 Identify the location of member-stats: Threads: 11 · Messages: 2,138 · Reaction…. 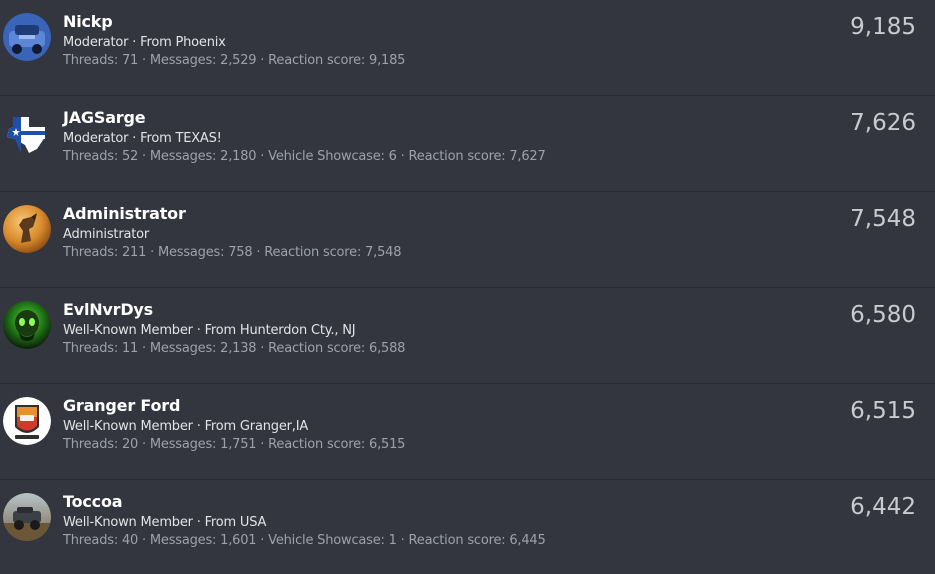
(234, 348).